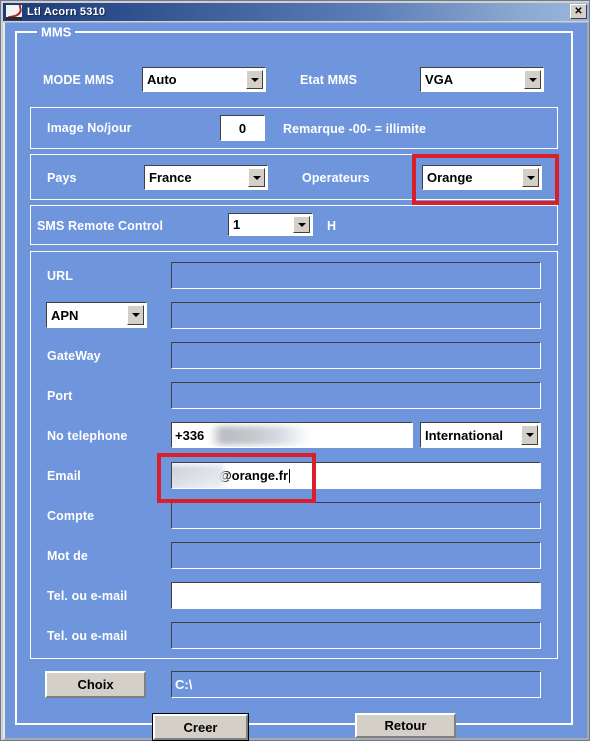  Describe the element at coordinates (60, 396) in the screenshot. I see `port-label: Port` at that location.